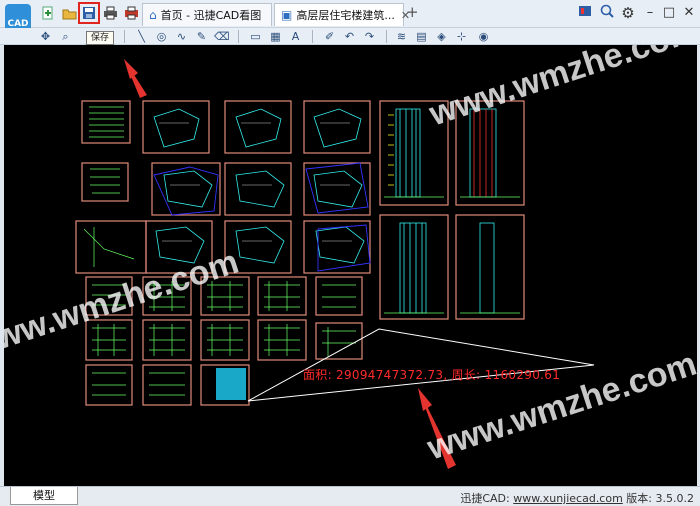 This screenshot has height=506, width=700. What do you see at coordinates (287, 15) in the screenshot?
I see `drawing-file-icon: ▣` at bounding box center [287, 15].